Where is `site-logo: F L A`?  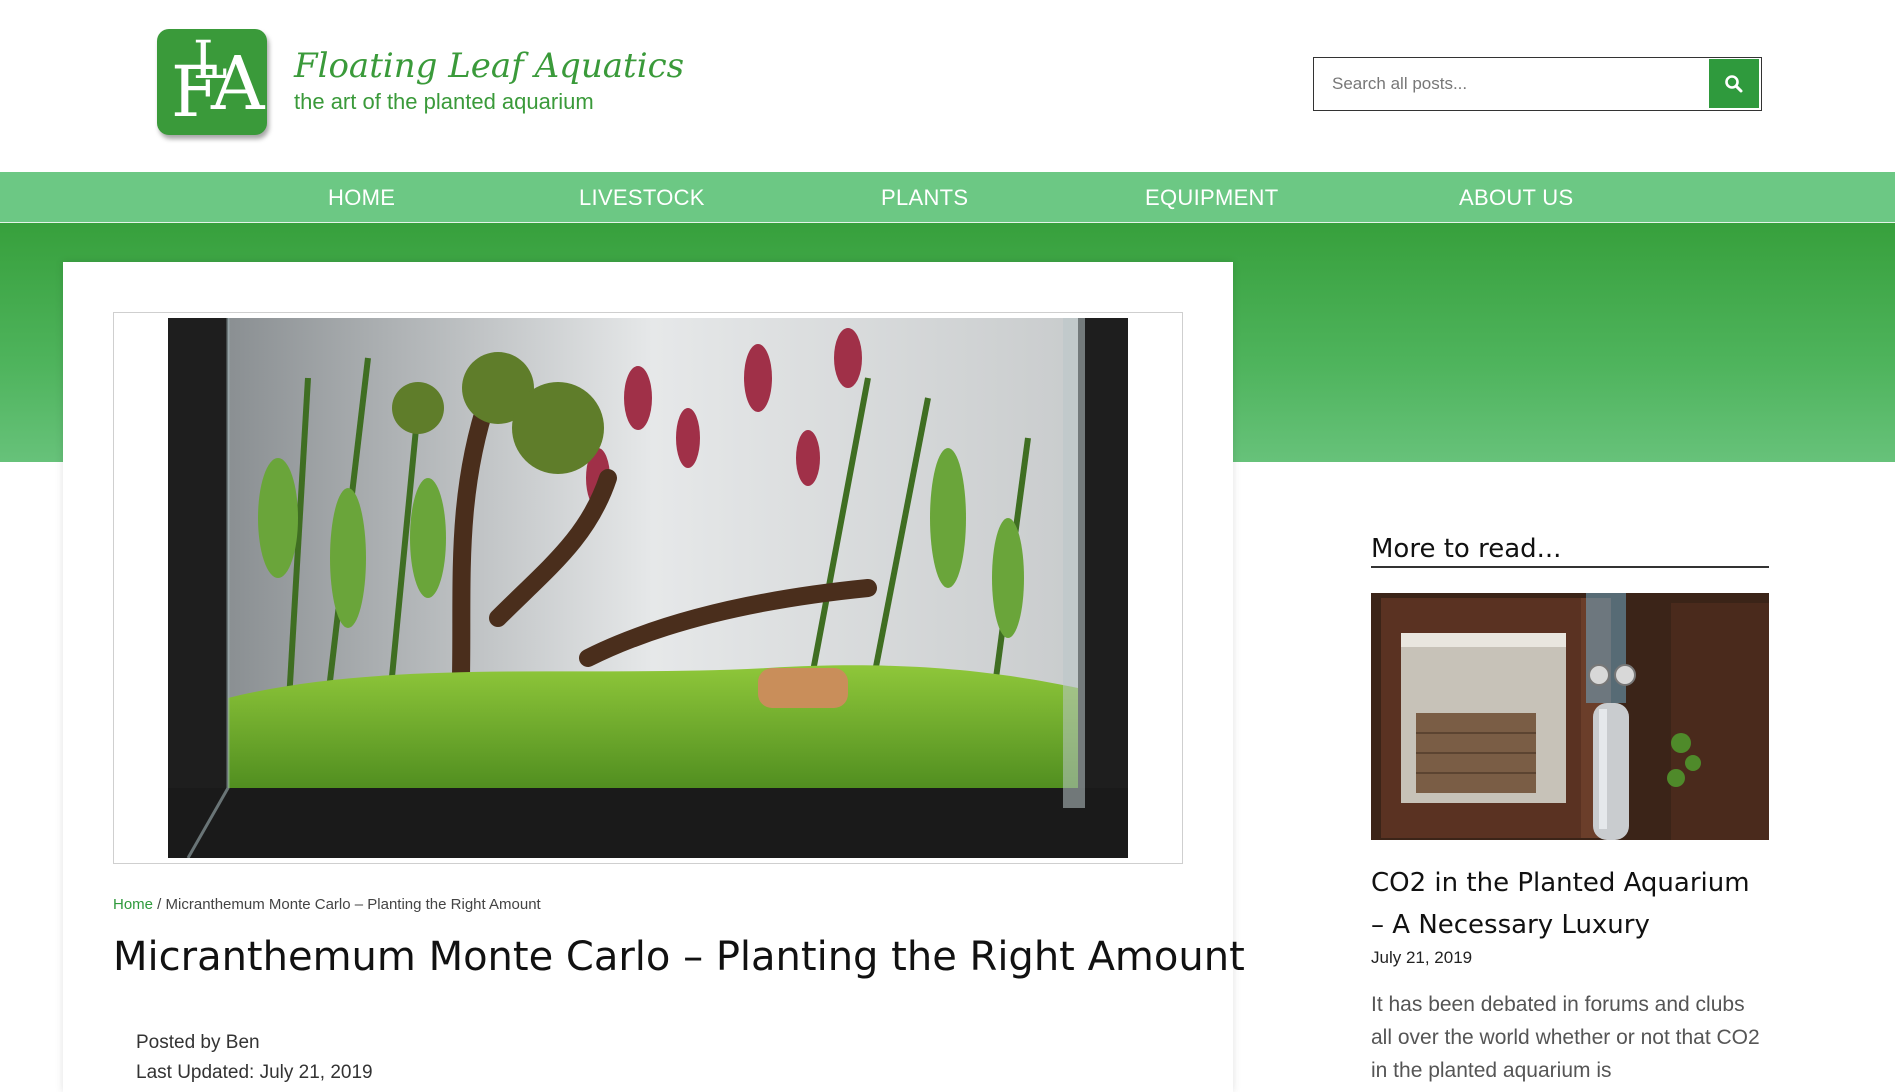 site-logo: F L A is located at coordinates (212, 82).